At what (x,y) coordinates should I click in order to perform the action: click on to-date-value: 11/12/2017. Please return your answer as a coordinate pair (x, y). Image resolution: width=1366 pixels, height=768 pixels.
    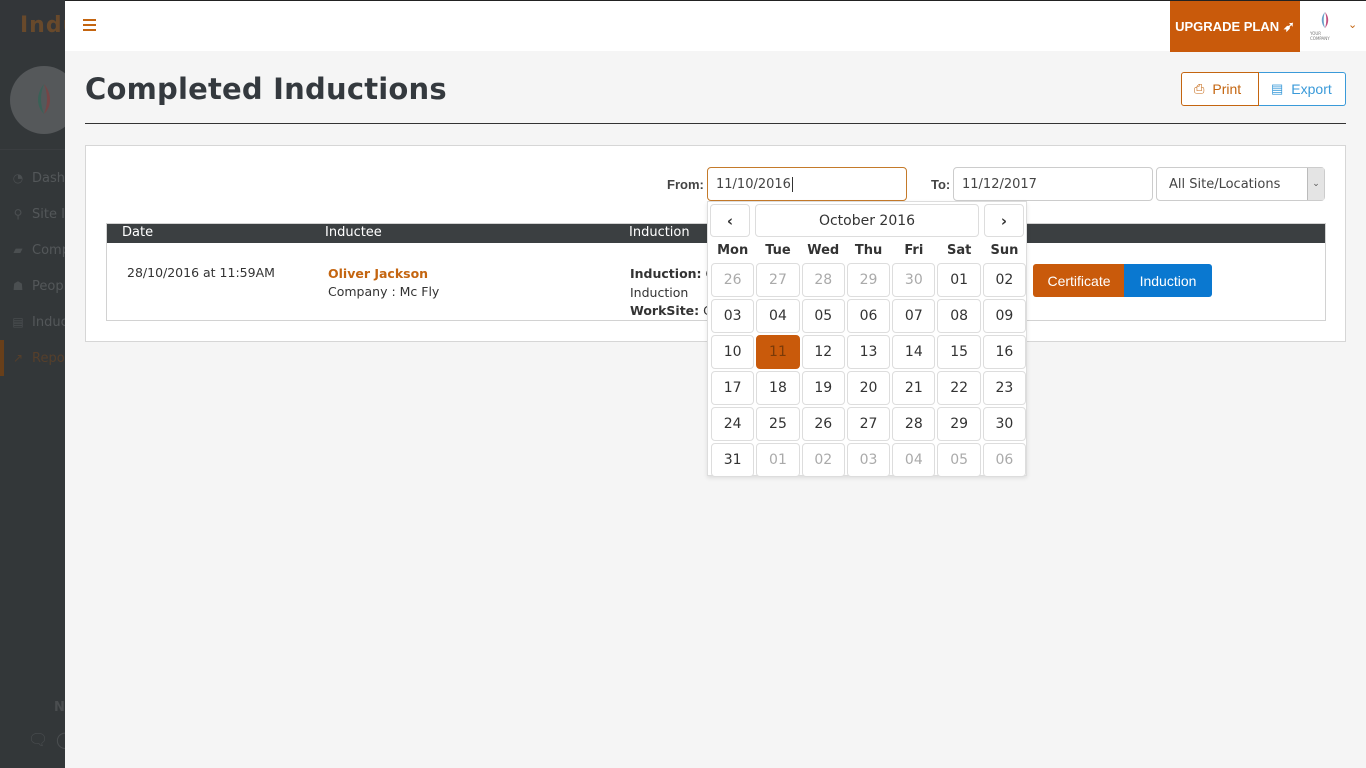
    Looking at the image, I should click on (999, 184).